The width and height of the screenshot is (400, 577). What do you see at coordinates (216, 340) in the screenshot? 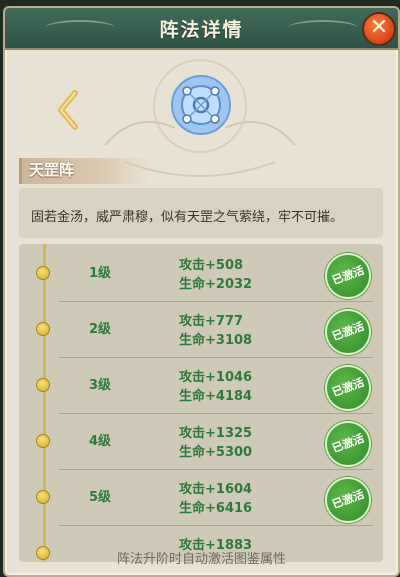
I see `hp-bonus: 生命+3108` at bounding box center [216, 340].